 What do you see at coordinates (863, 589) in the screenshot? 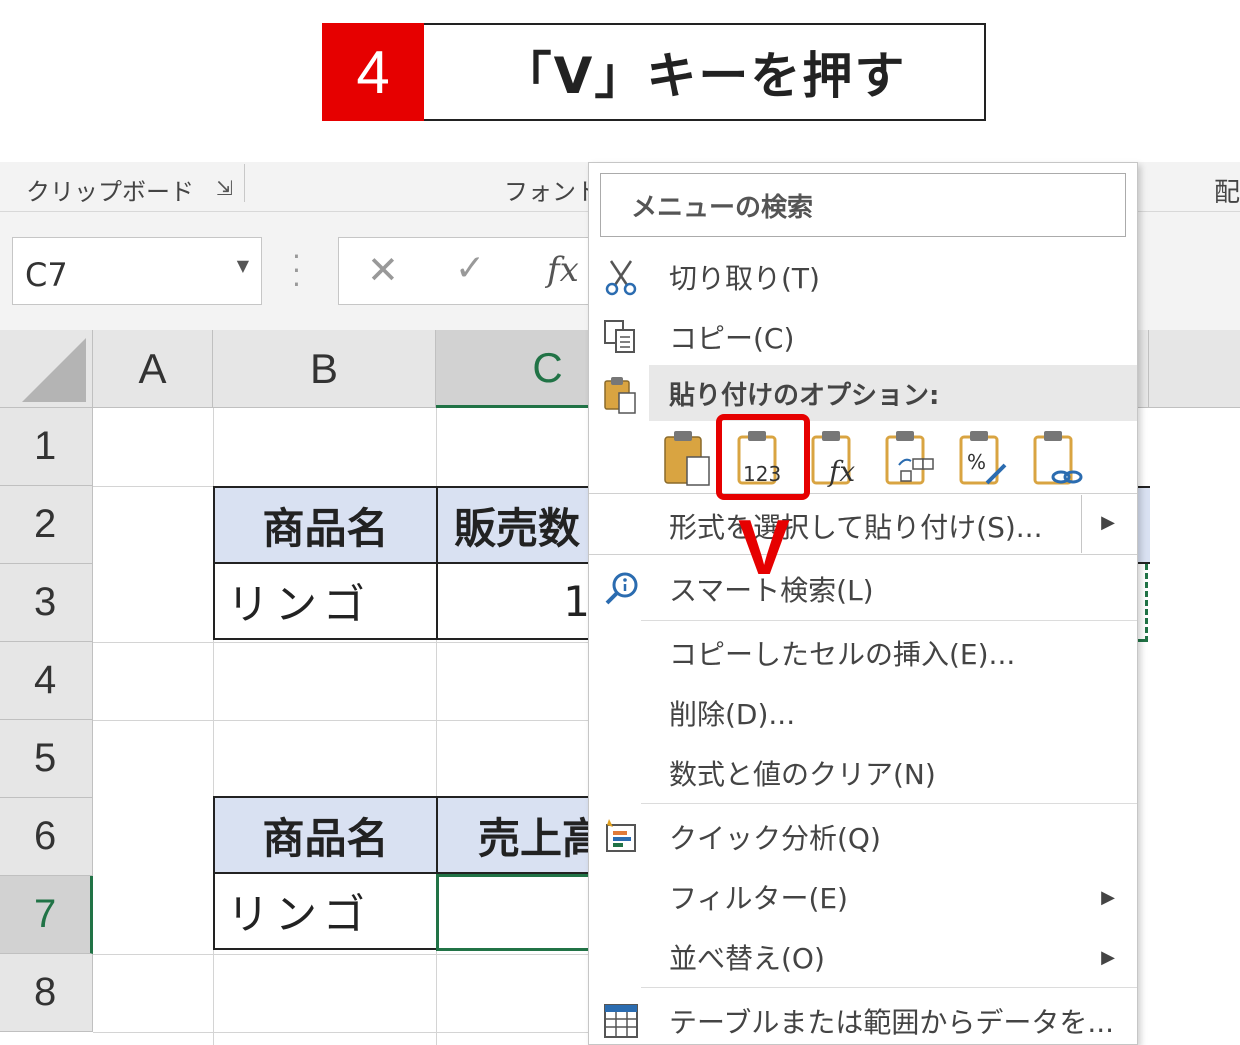
I see `menu-item-smart-lookup: スマート検索(L)` at bounding box center [863, 589].